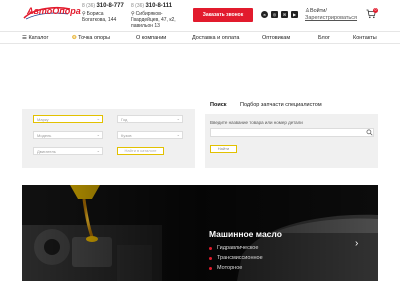 The height and width of the screenshot is (281, 400). What do you see at coordinates (68, 135) in the screenshot?
I see `model-select: Модель` at bounding box center [68, 135].